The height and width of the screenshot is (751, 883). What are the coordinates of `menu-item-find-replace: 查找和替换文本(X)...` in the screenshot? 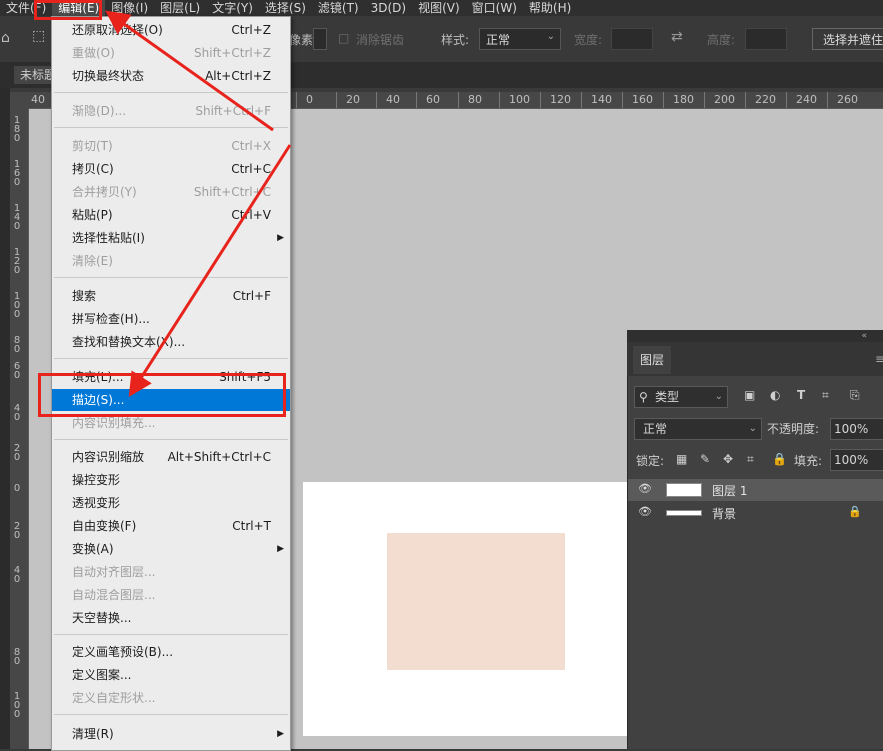 It's located at (171, 342).